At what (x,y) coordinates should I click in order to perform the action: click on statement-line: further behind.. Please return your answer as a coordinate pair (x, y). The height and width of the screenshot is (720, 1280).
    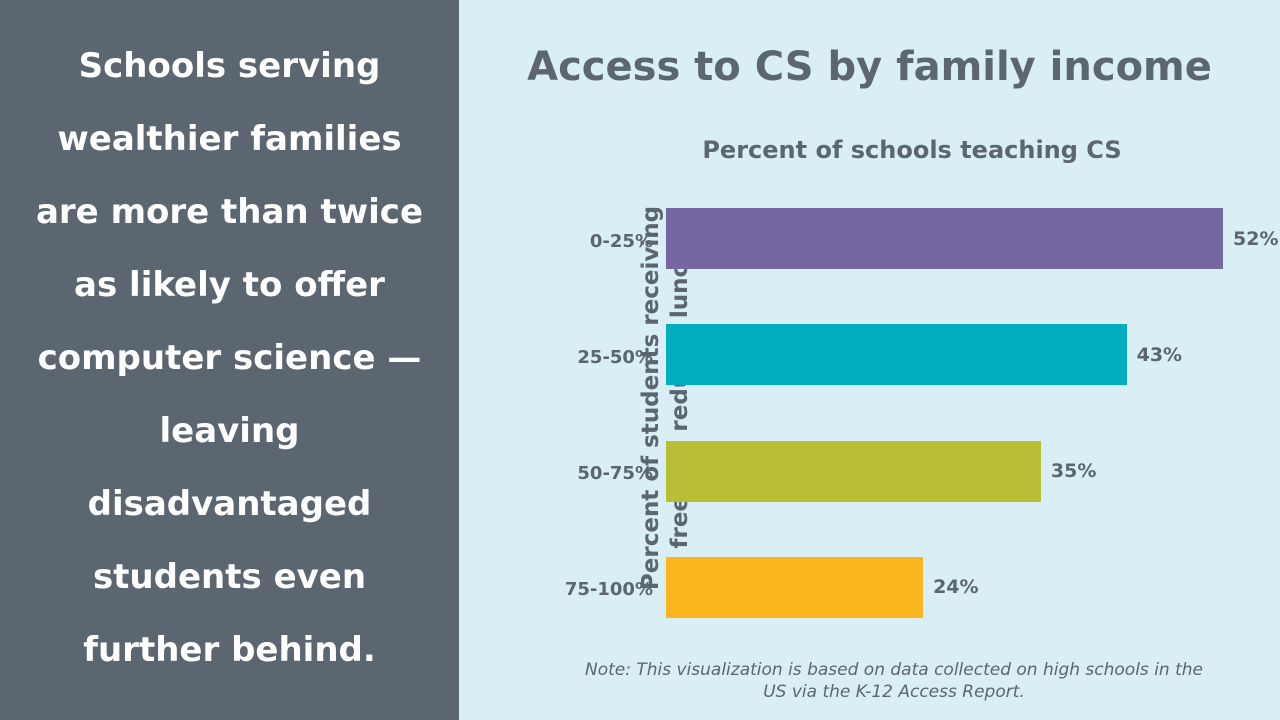
    Looking at the image, I should click on (229, 650).